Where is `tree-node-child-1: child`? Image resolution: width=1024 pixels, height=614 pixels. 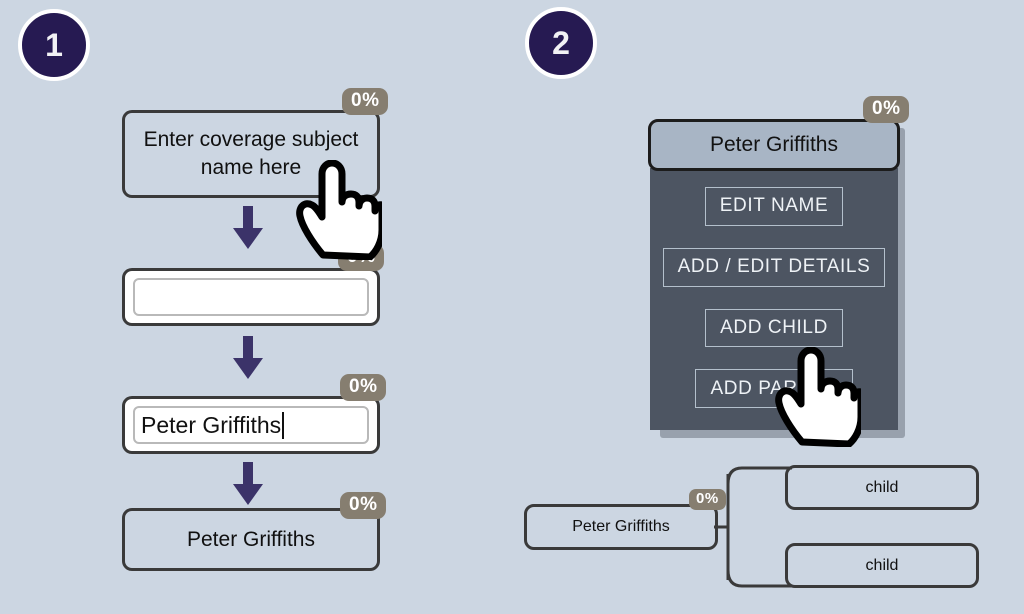 tree-node-child-1: child is located at coordinates (882, 487).